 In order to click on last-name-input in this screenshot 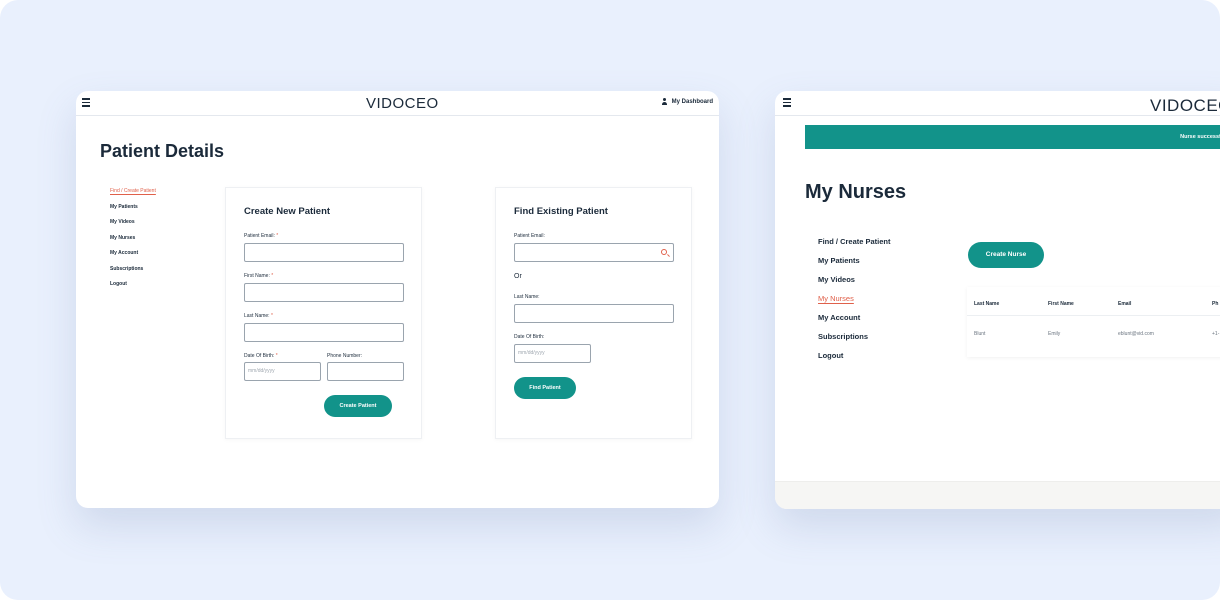, I will do `click(324, 332)`.